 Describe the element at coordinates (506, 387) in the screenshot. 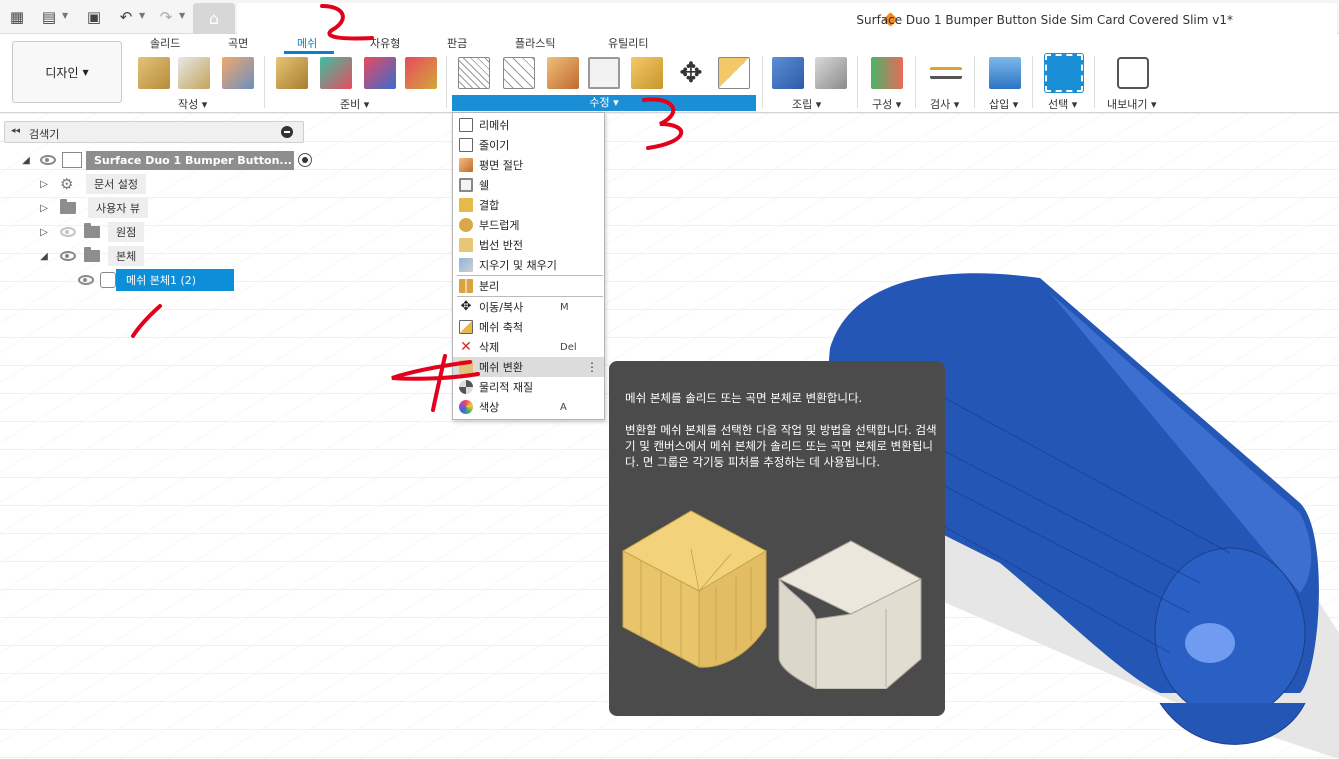

I see `menu-item-label: 물리적 재질` at that location.